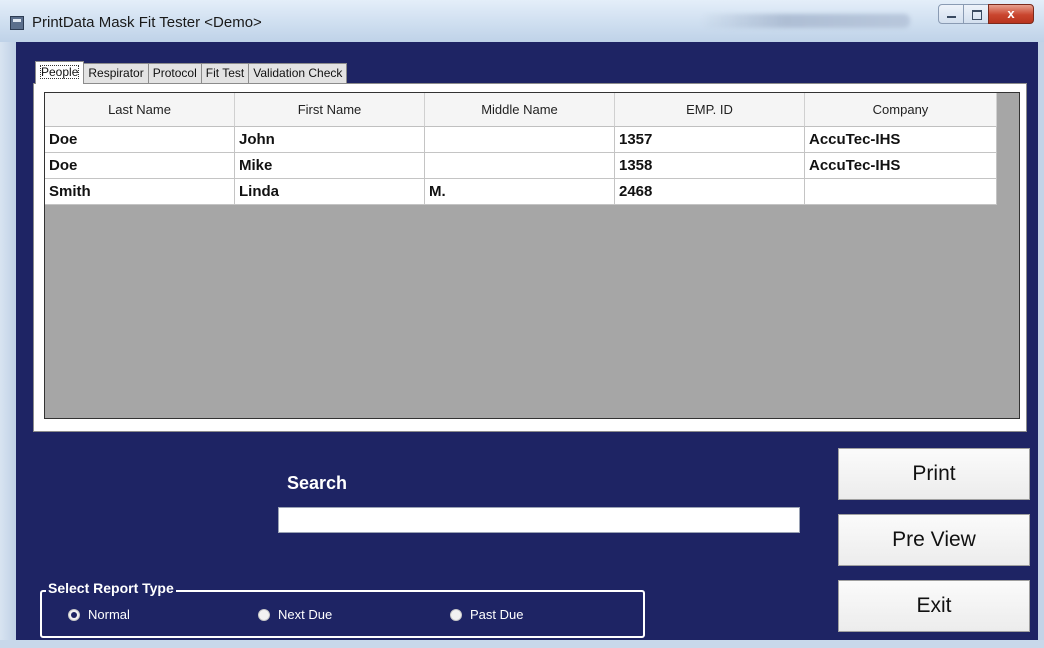 The image size is (1044, 648). I want to click on radio-normal: Normal, so click(99, 614).